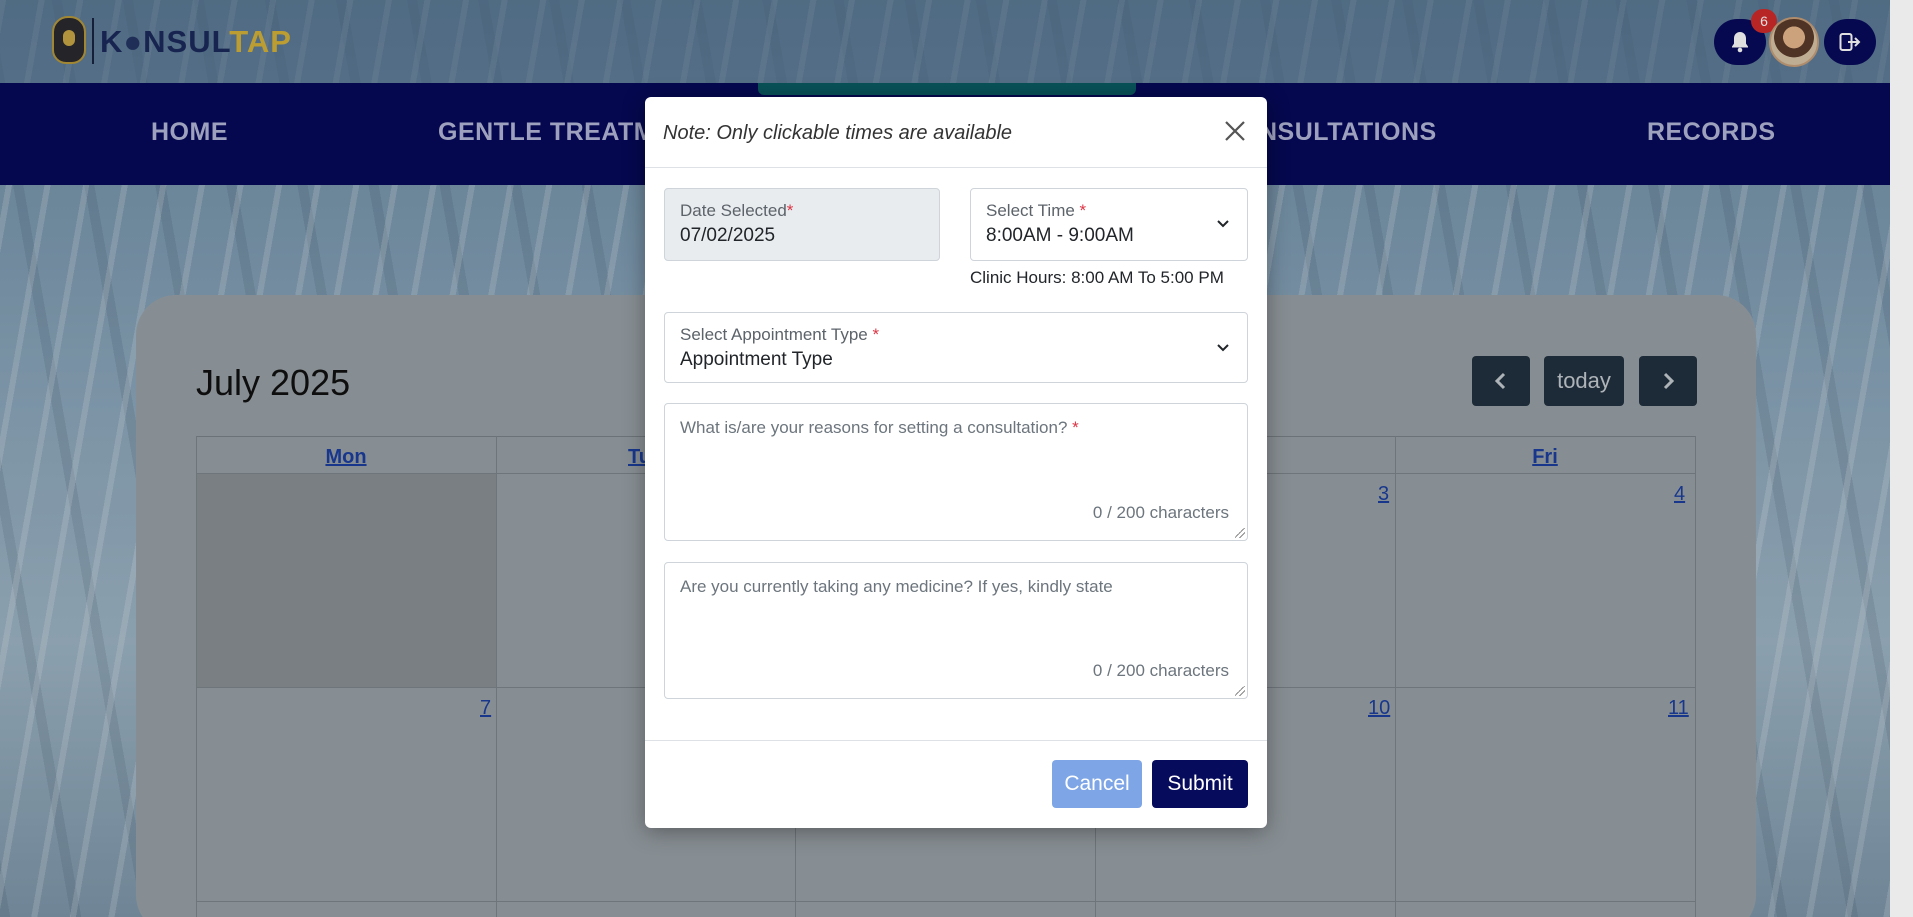  What do you see at coordinates (1060, 235) in the screenshot?
I see `select-time-value: 8:00AM - 9:00AM` at bounding box center [1060, 235].